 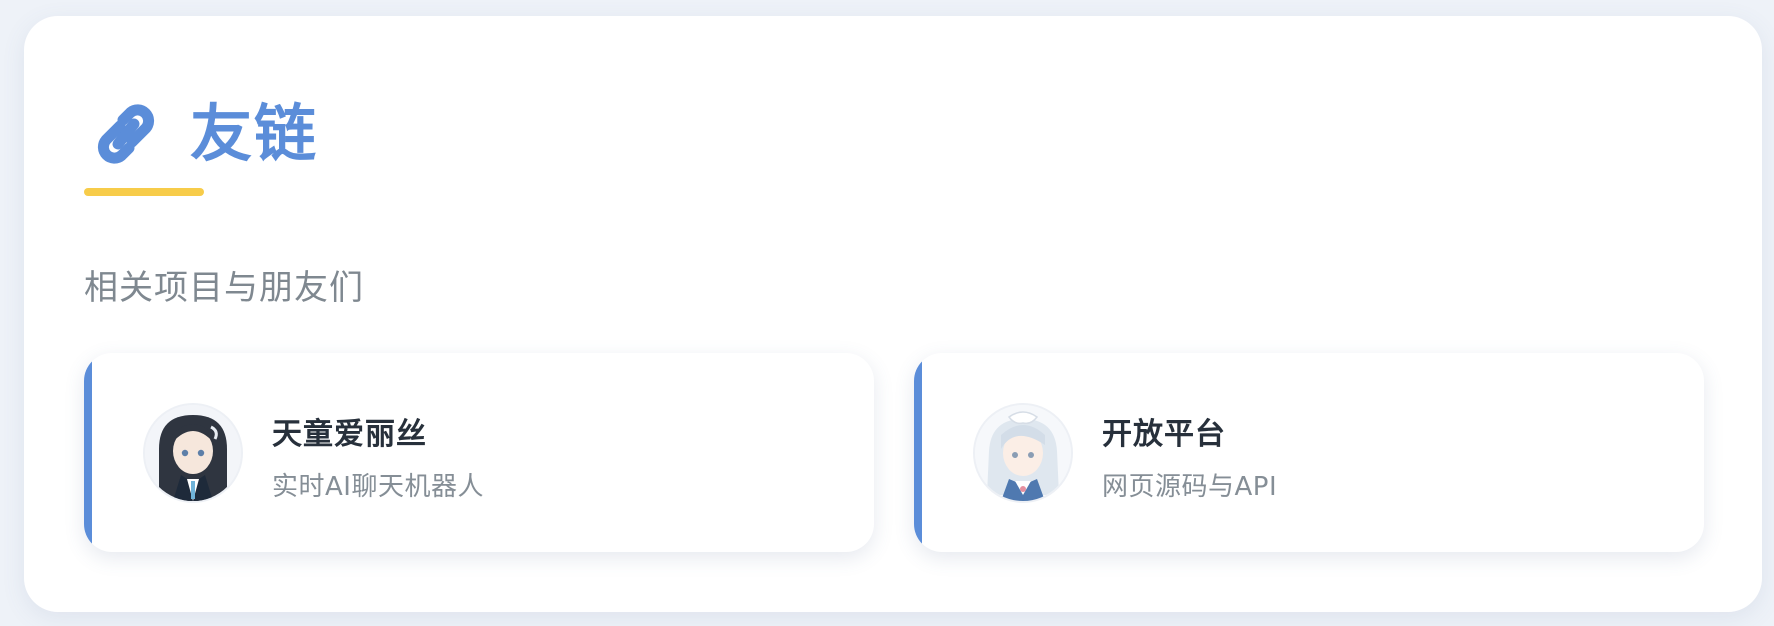 I want to click on card-title: 开放平台, so click(x=1164, y=434).